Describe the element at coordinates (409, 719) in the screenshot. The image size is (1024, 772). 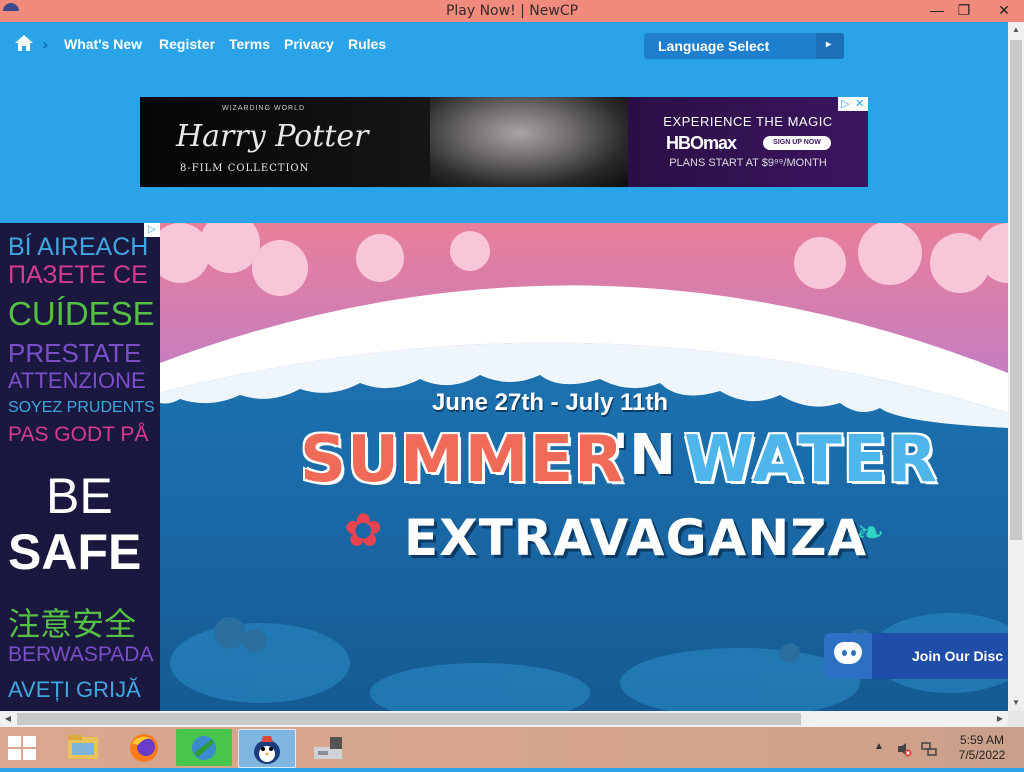
I see `horizontal-scroll-thumb` at that location.